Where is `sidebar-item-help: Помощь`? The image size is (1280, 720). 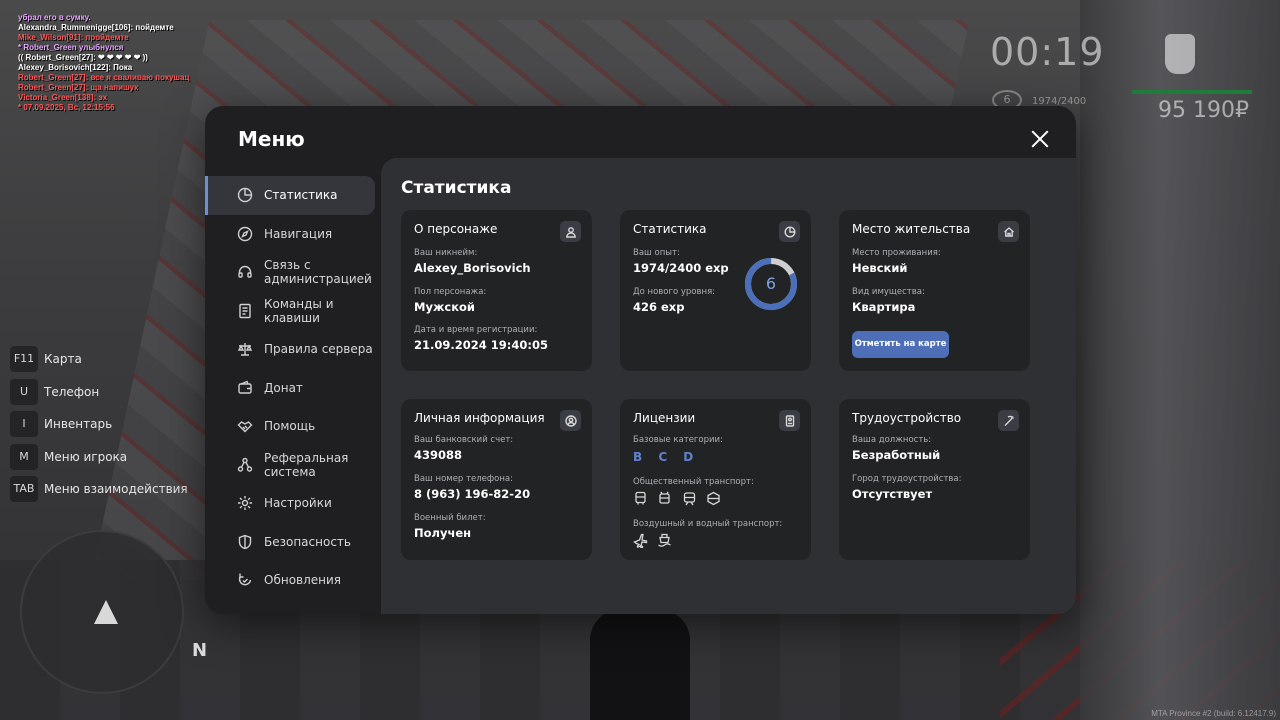 sidebar-item-help: Помощь is located at coordinates (293, 426).